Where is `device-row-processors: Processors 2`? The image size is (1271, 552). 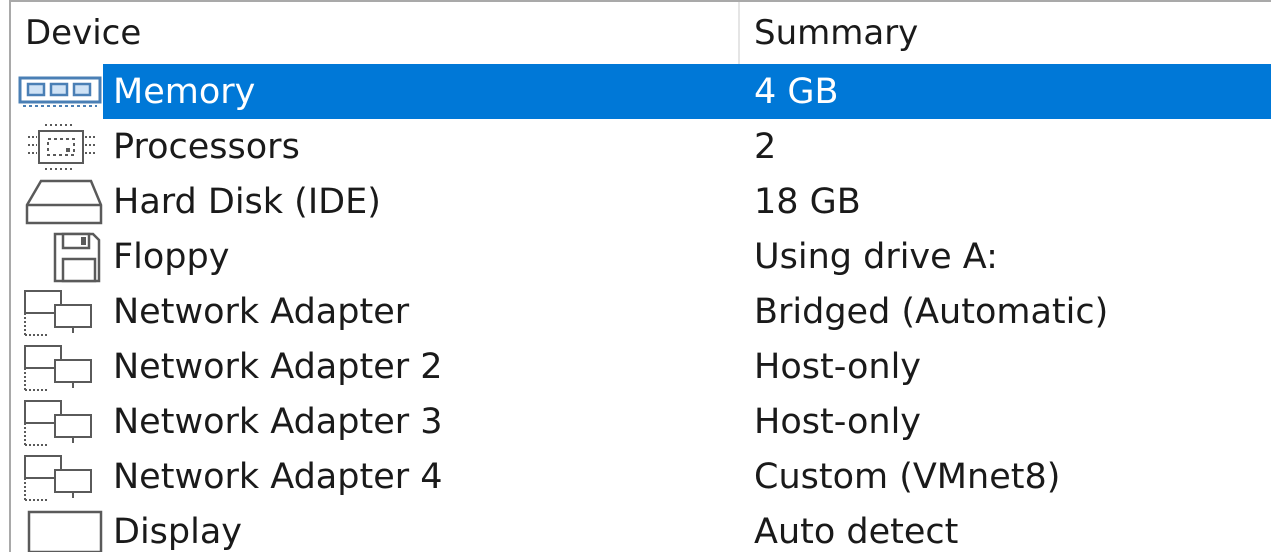
device-row-processors: Processors 2 is located at coordinates (641, 146).